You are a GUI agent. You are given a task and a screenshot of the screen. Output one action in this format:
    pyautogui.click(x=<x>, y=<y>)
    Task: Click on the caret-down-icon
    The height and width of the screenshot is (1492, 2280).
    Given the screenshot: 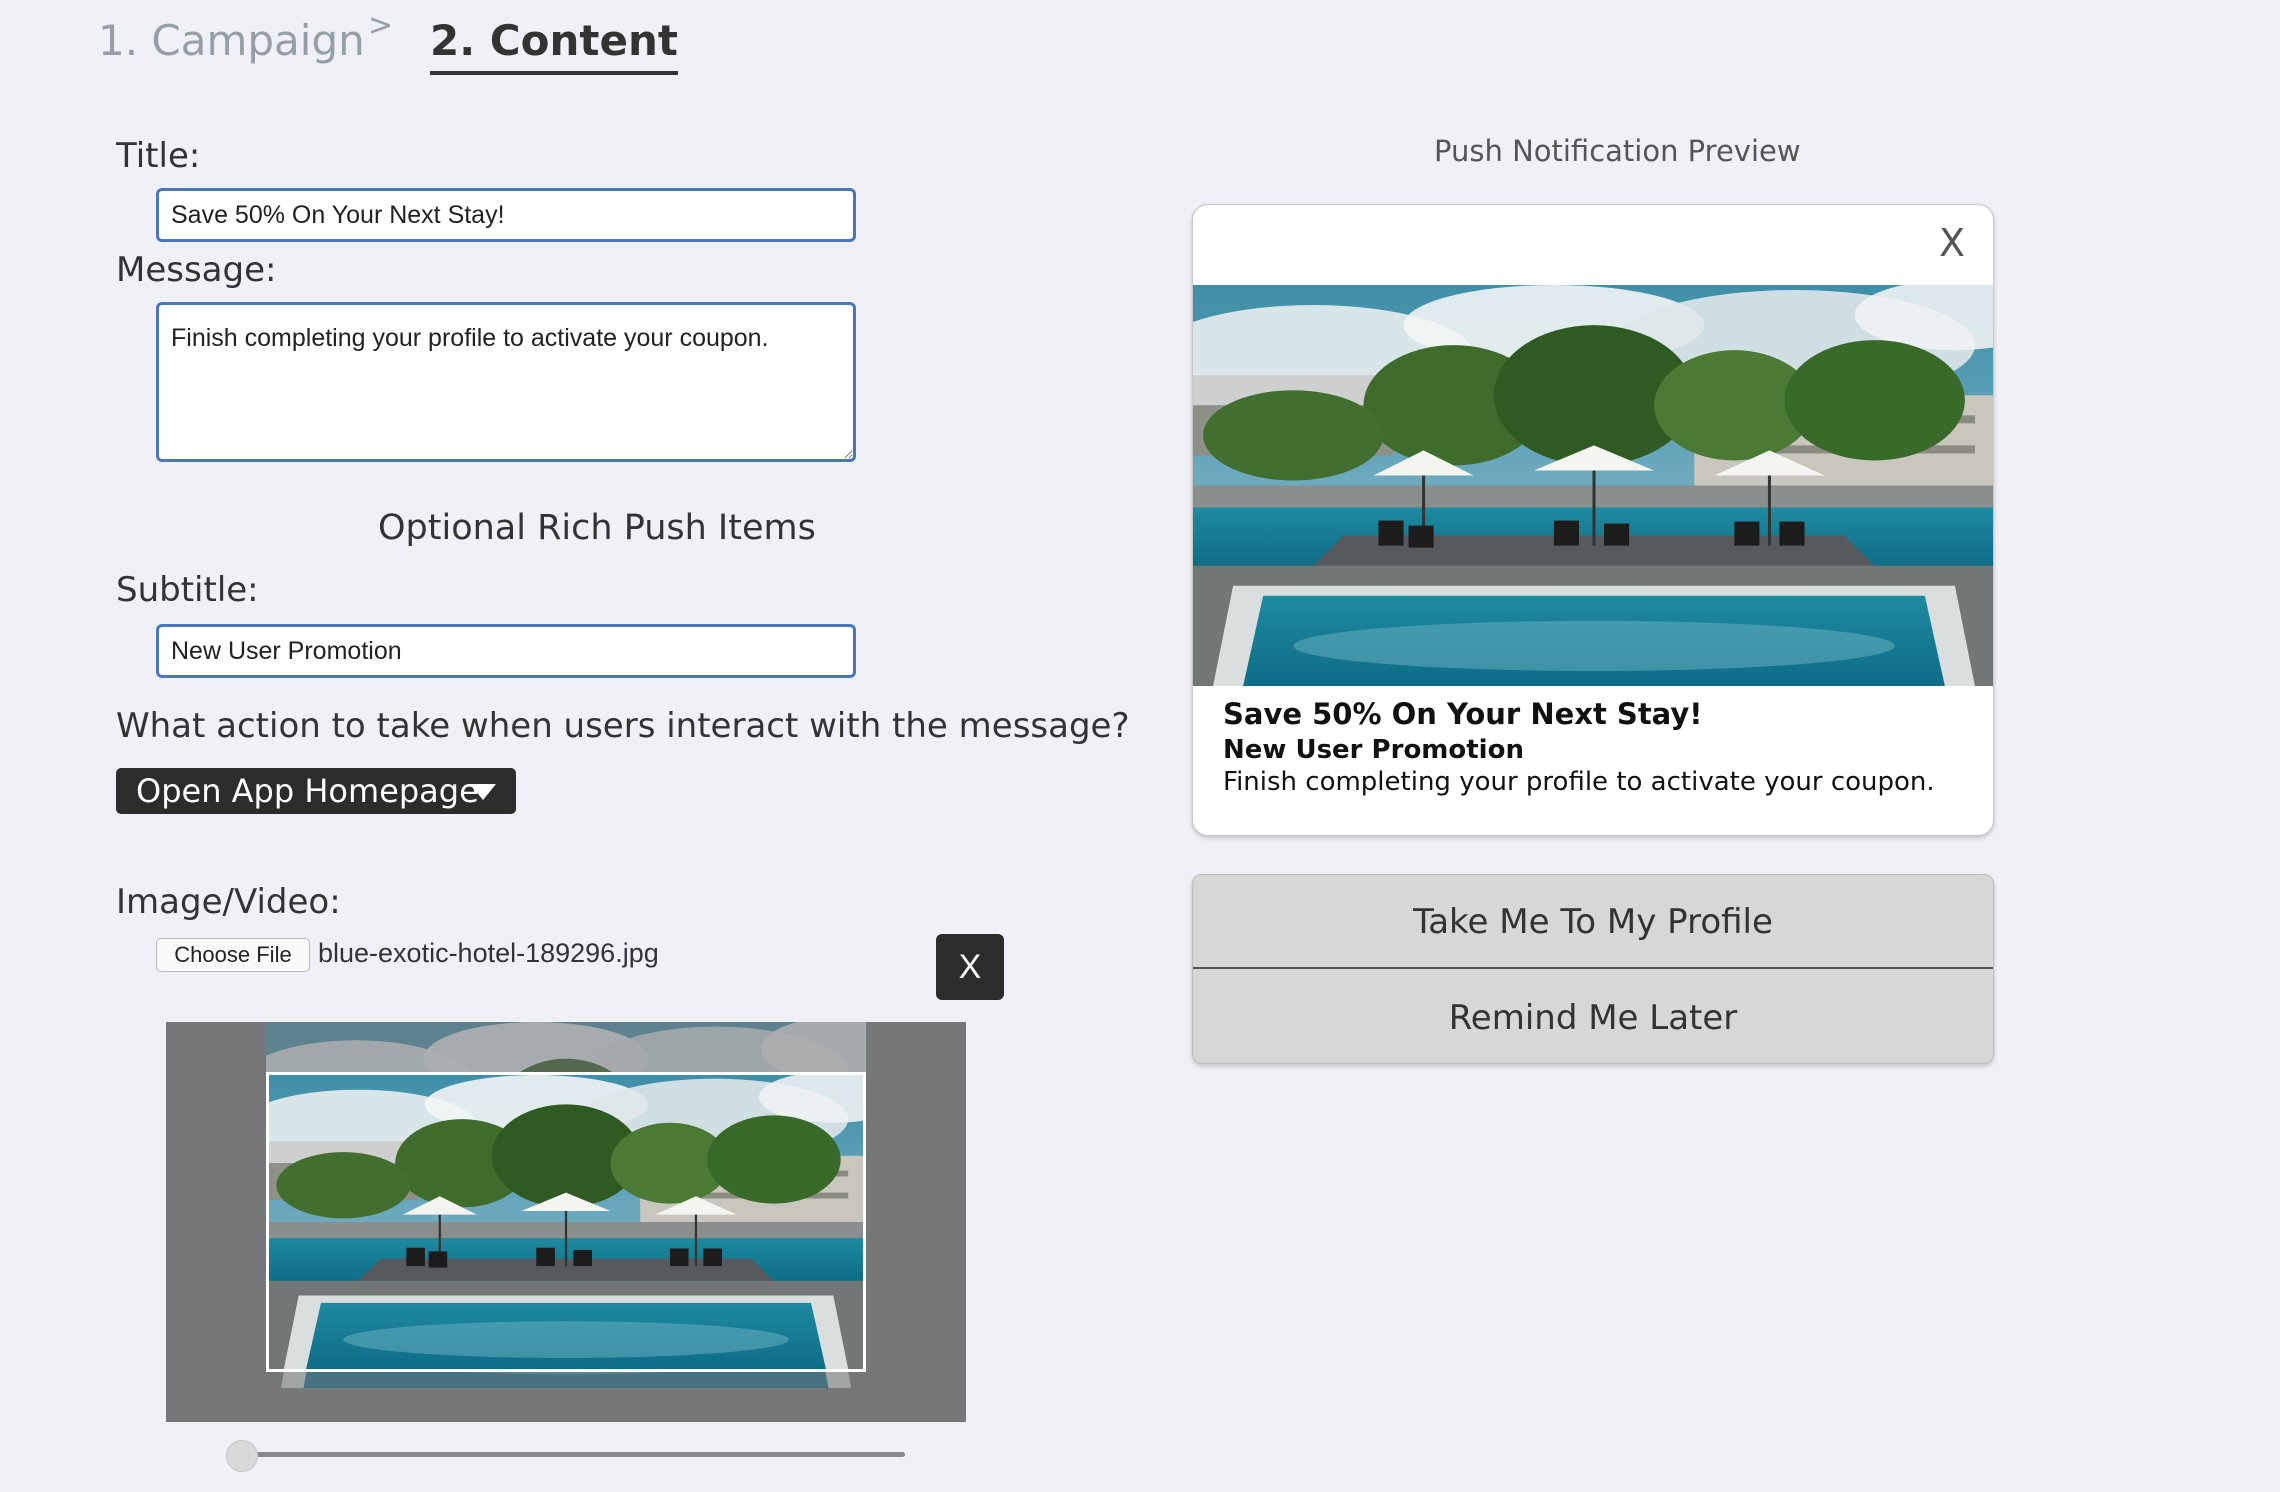 What is the action you would take?
    pyautogui.click(x=483, y=792)
    